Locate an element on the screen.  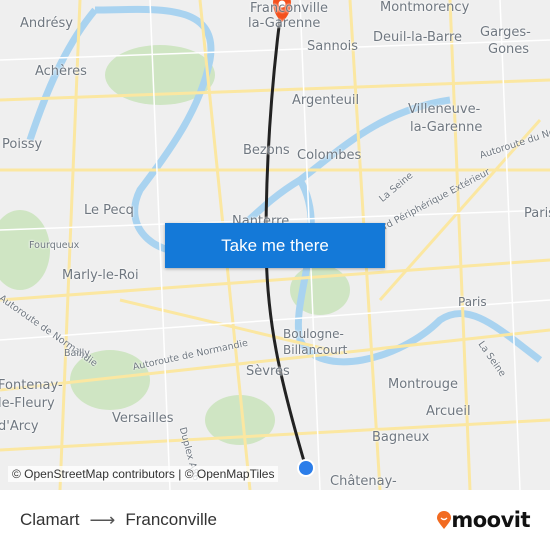
map-label: Boulogne- is located at coordinates (313, 334).